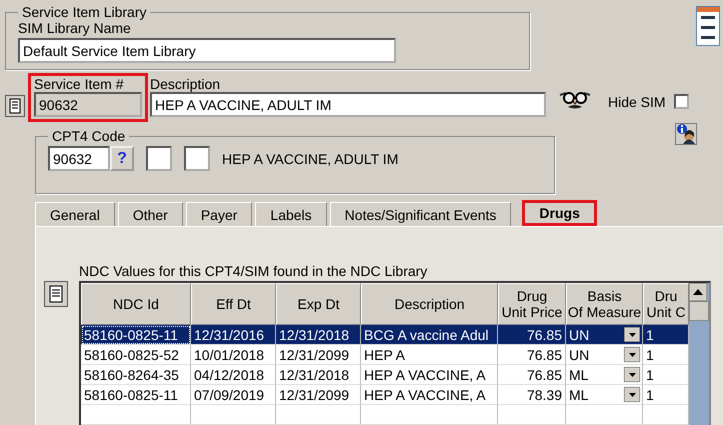 The image size is (723, 425). I want to click on table-caption: NDC Values for this CPT4/SIM found in the NDC Library, so click(253, 271).